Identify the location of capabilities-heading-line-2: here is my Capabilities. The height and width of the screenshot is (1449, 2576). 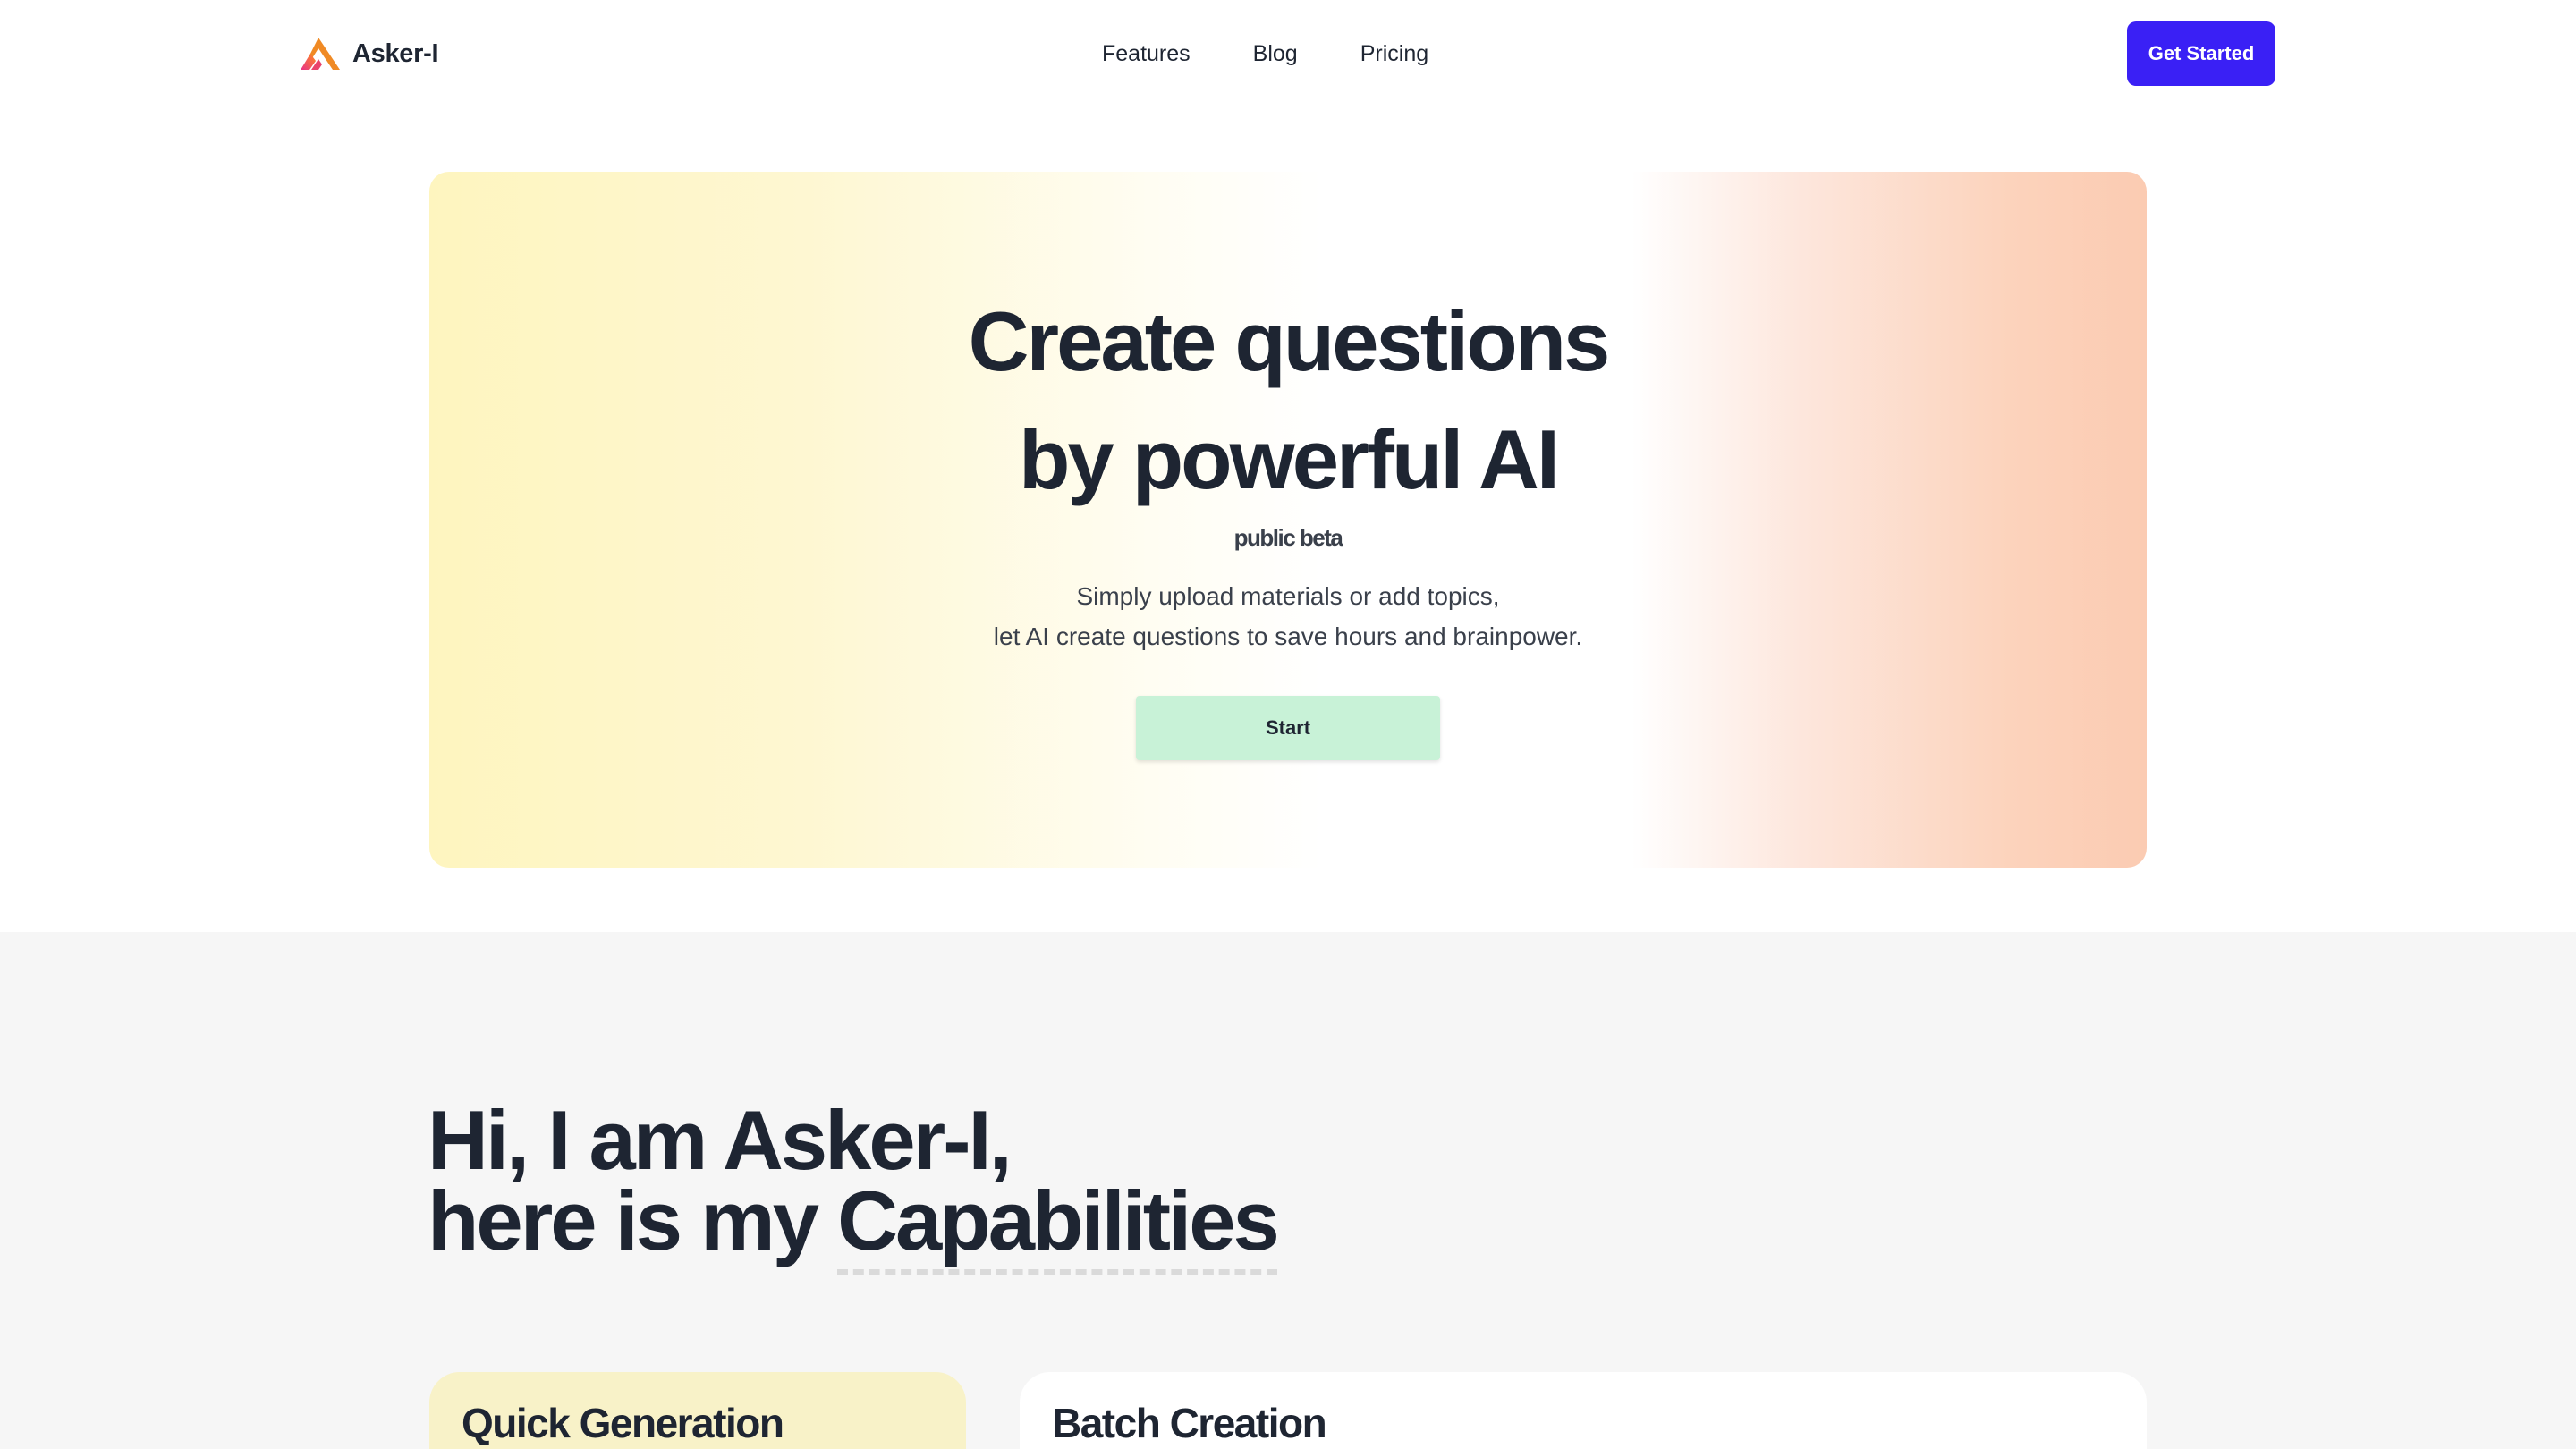
(854, 1224).